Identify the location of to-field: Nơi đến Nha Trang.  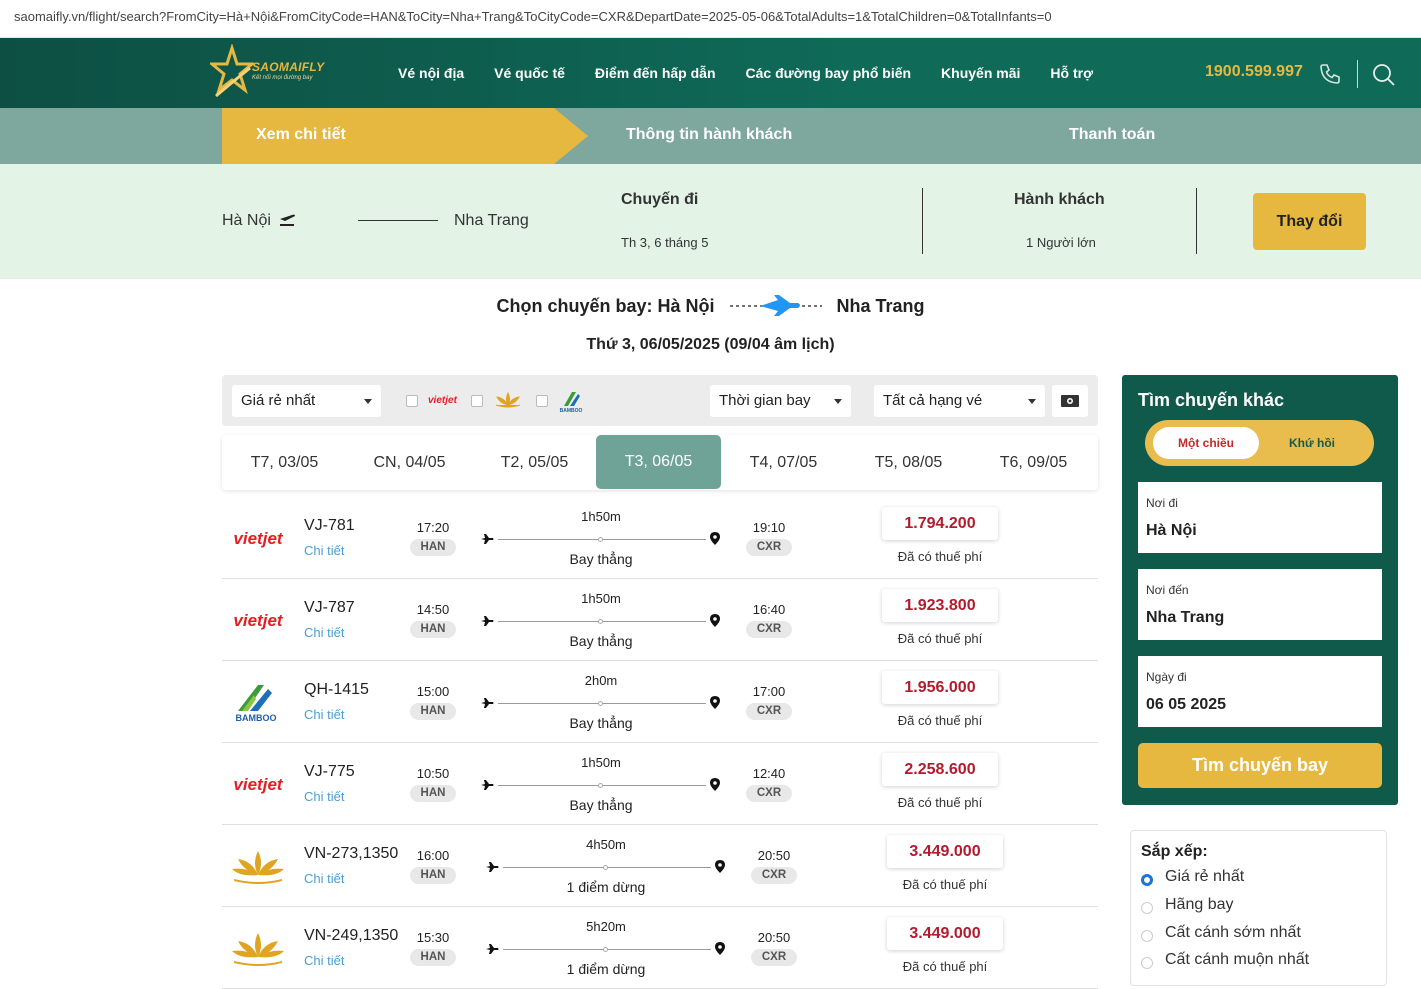
(1260, 604).